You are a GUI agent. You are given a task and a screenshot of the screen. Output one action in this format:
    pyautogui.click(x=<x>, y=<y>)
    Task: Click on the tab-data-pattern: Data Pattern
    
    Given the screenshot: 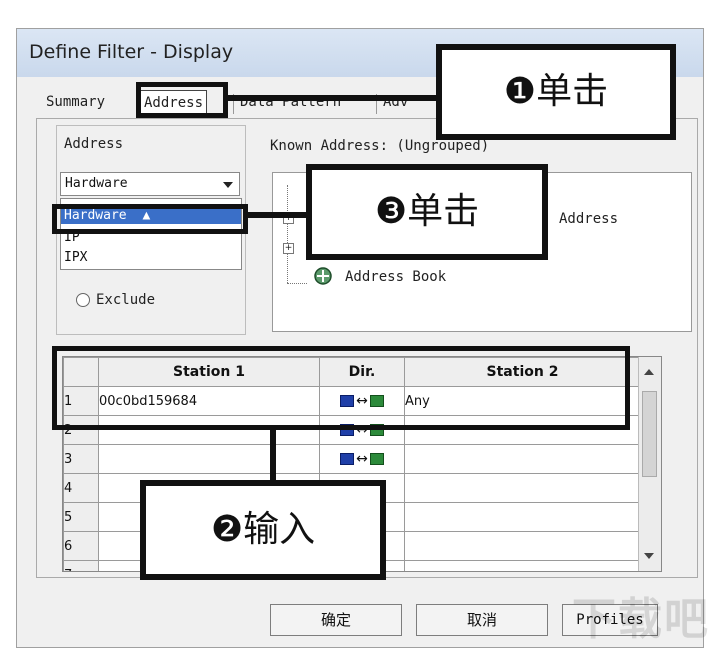 What is the action you would take?
    pyautogui.click(x=290, y=102)
    